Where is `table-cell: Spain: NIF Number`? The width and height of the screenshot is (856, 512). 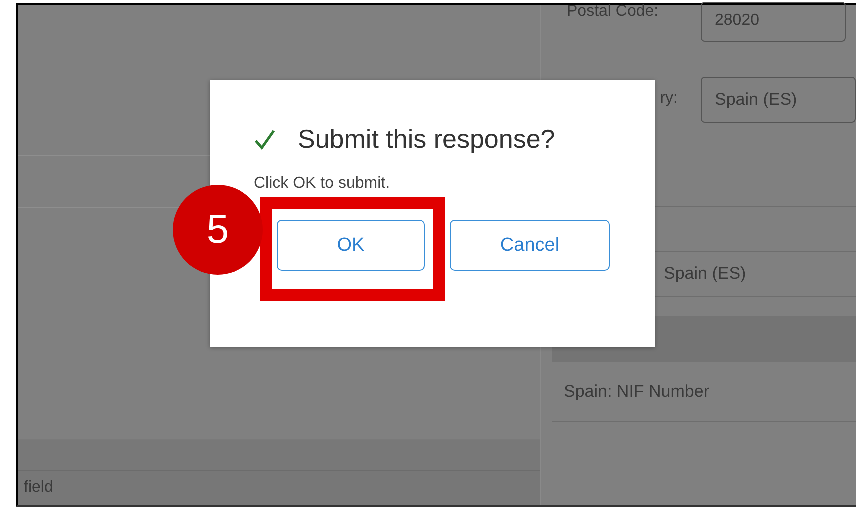 table-cell: Spain: NIF Number is located at coordinates (637, 392).